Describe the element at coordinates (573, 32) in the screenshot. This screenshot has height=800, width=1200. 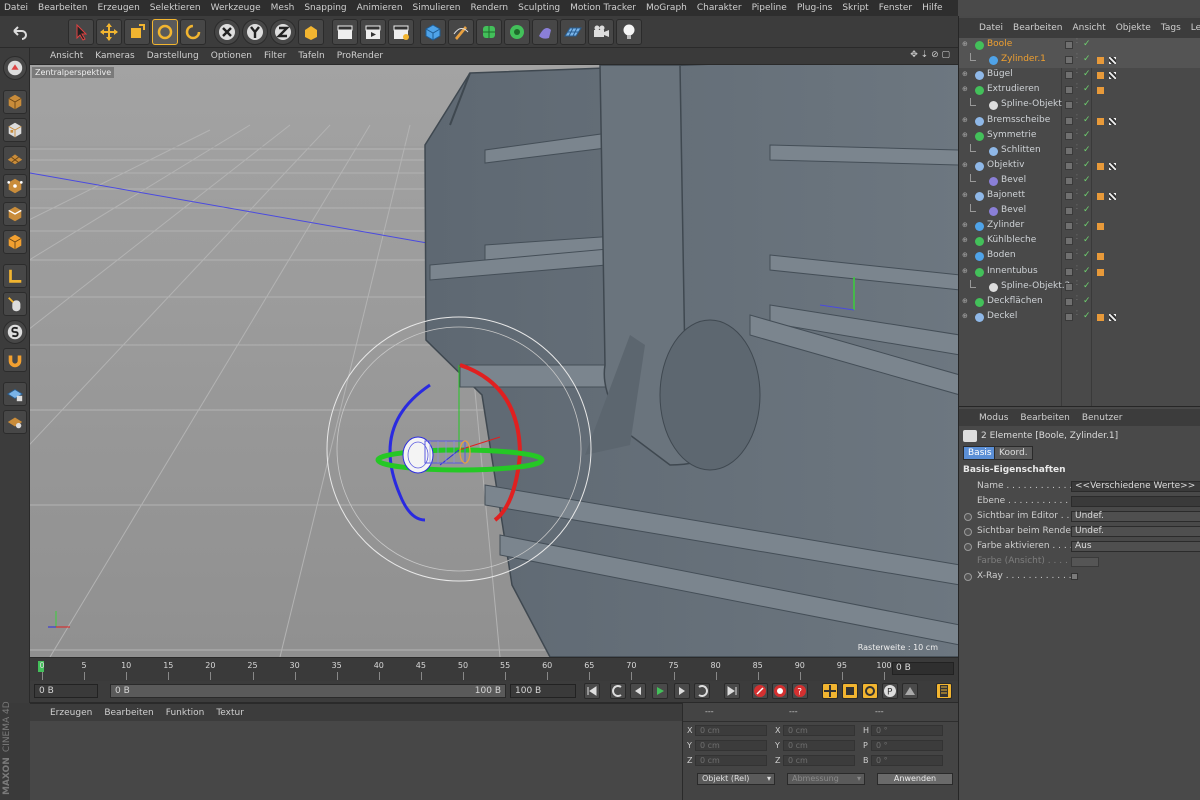
I see `floor-button` at that location.